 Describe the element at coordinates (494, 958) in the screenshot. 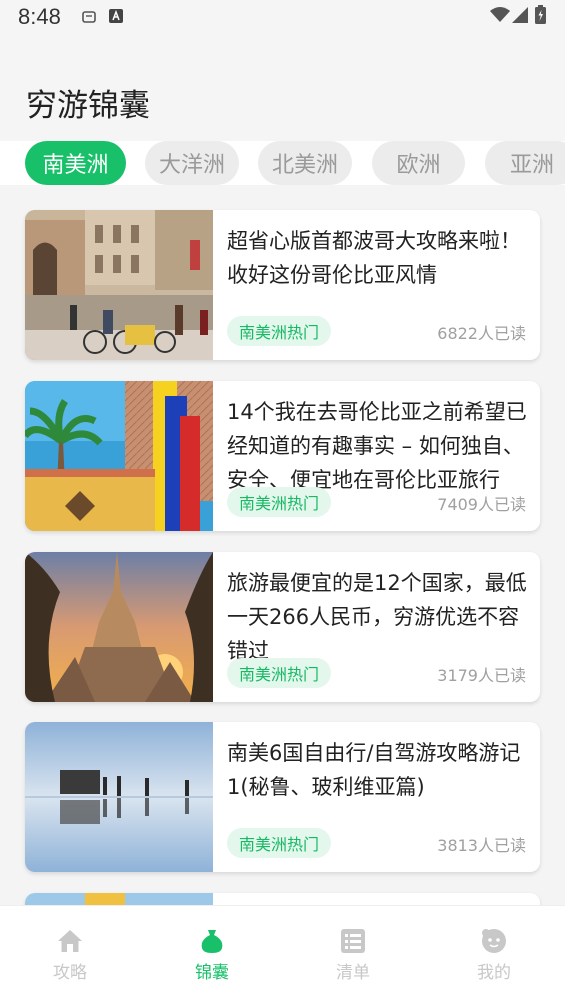

I see `nav-profile: 我的` at that location.